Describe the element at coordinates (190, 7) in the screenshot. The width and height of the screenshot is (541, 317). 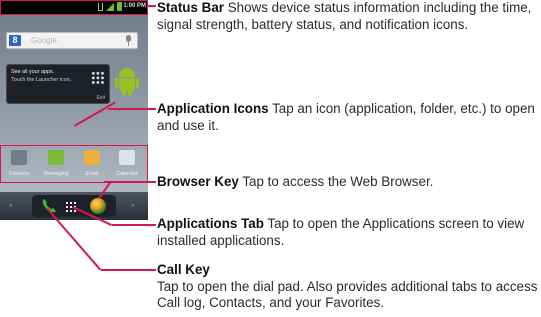
I see `callout-title: Status Bar` at that location.